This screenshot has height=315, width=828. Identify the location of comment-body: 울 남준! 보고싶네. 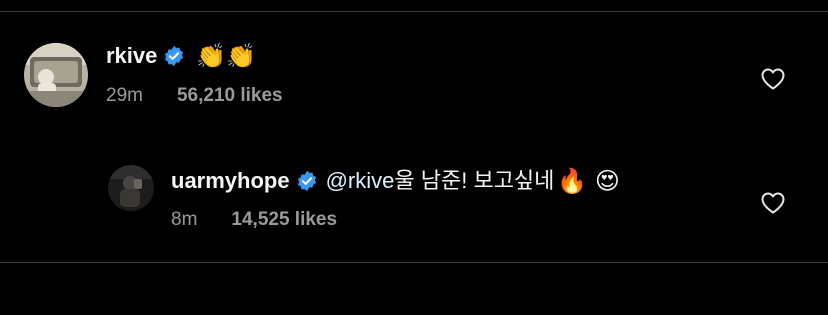
(474, 180).